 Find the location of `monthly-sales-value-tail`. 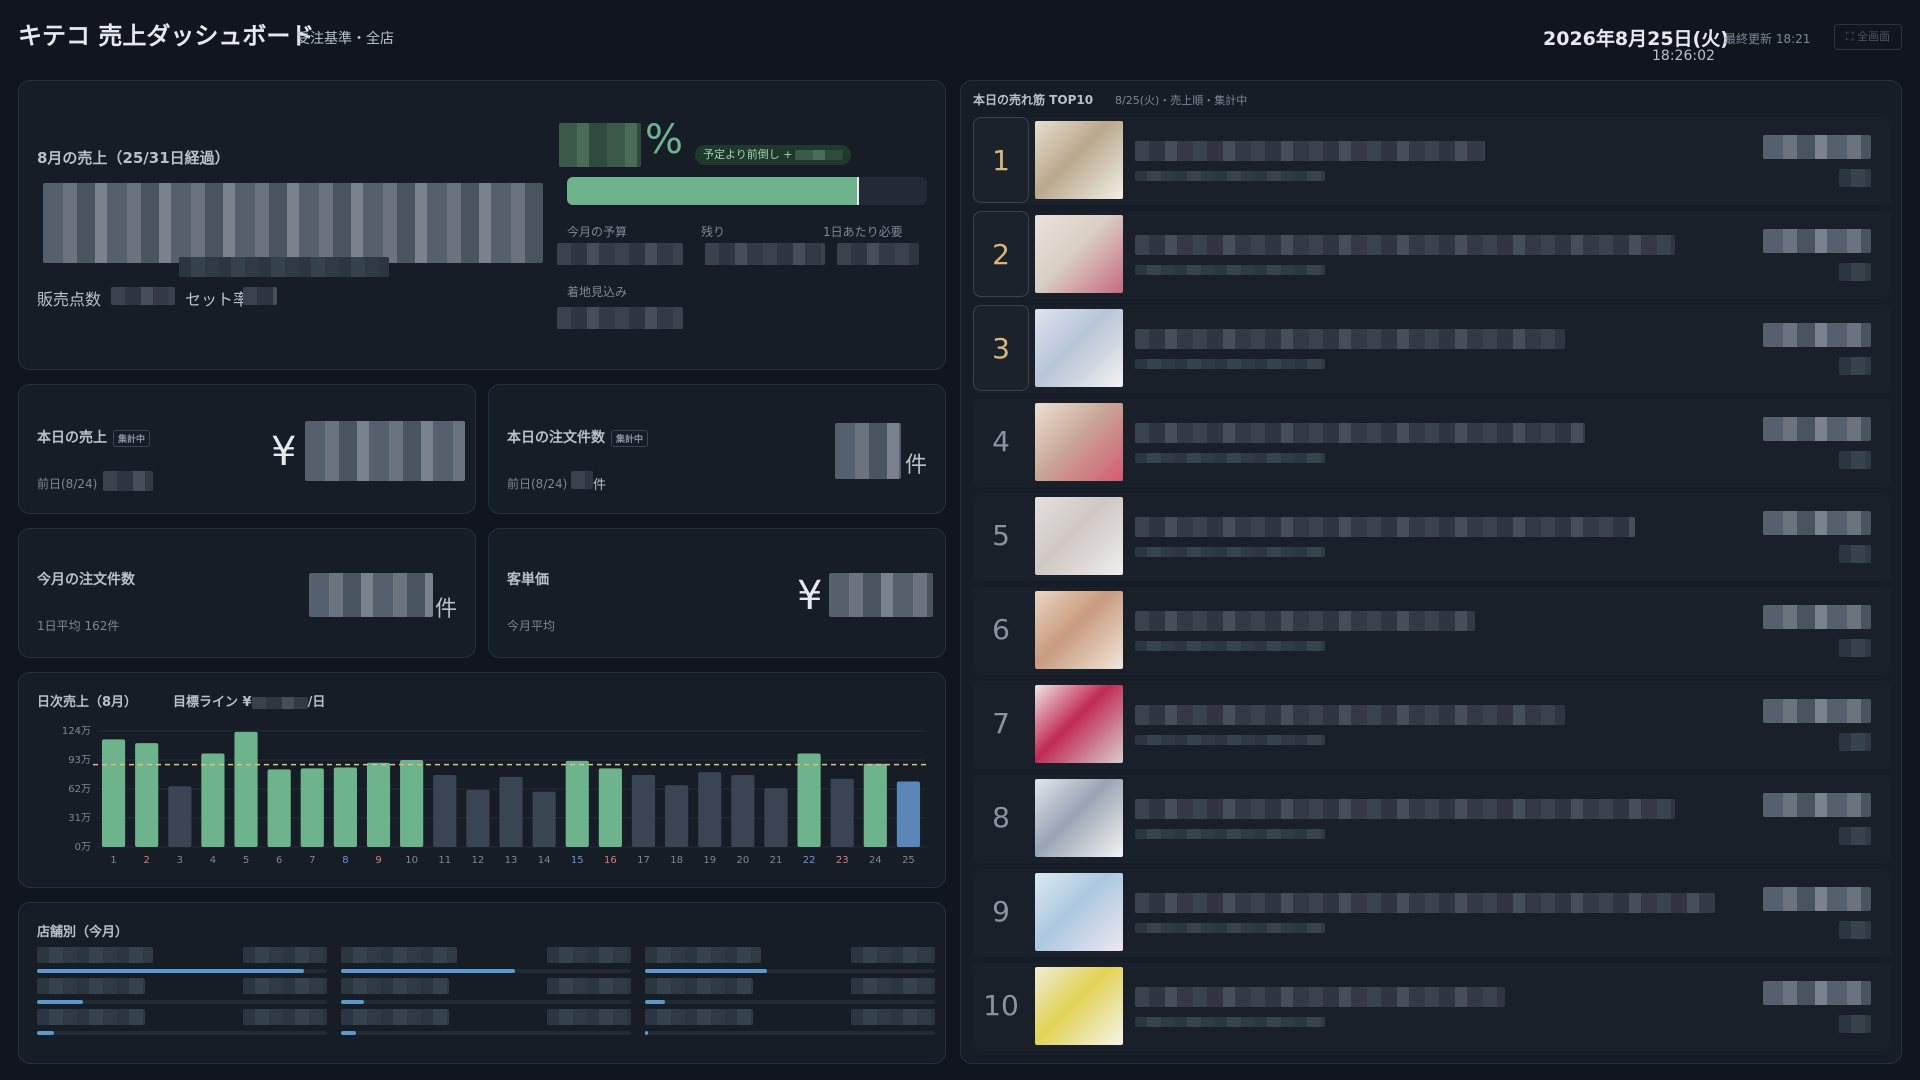

monthly-sales-value-tail is located at coordinates (284, 267).